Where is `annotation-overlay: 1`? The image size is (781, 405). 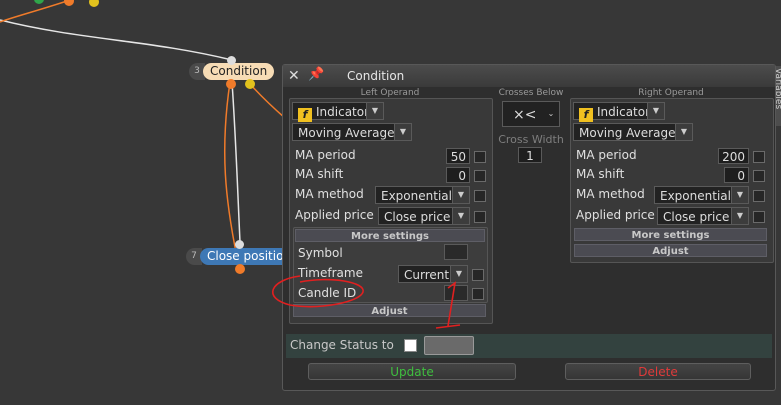
annotation-overlay: 1 is located at coordinates (366, 302).